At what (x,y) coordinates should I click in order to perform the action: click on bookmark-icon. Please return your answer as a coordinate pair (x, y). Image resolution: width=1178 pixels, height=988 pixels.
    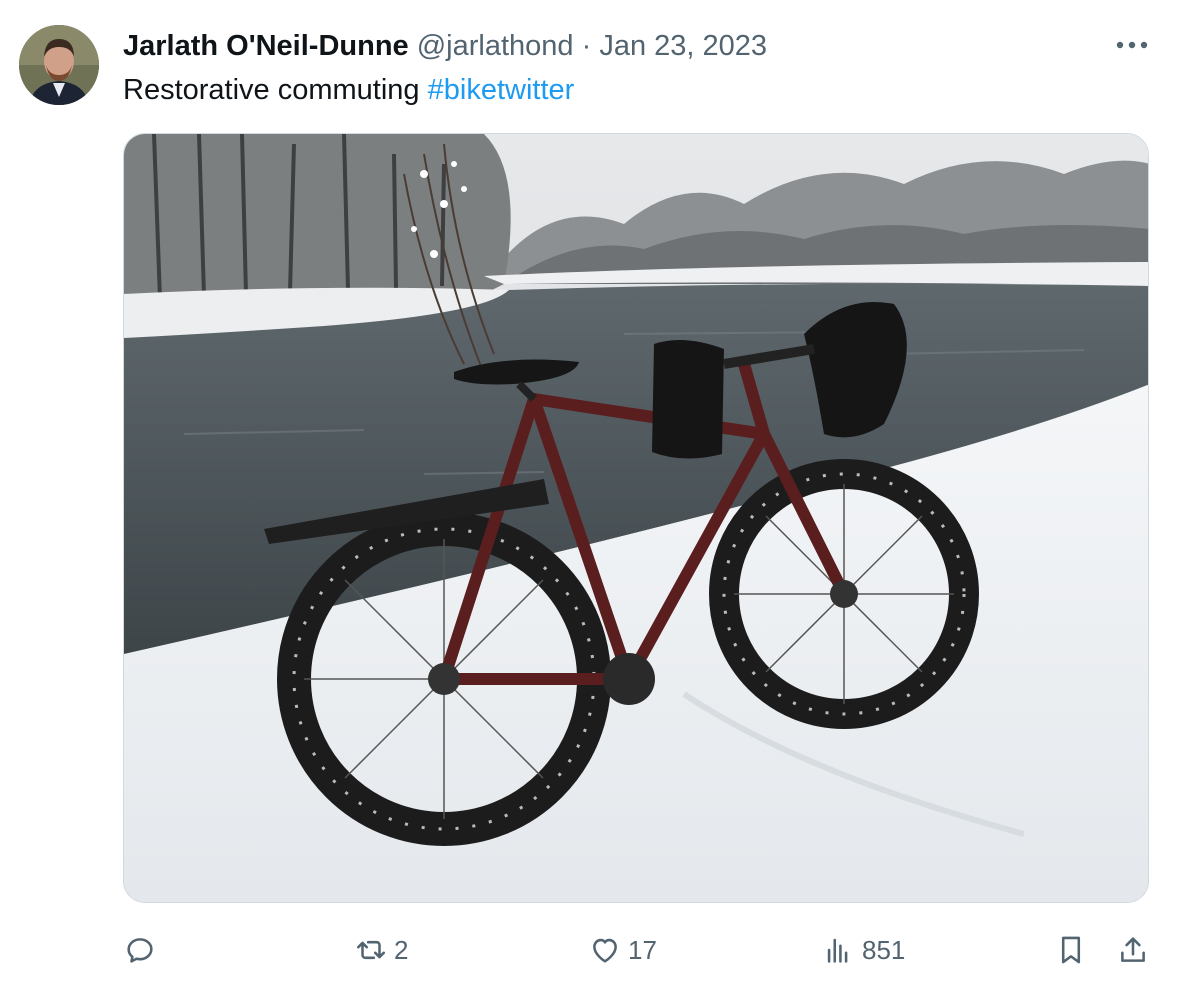
    Looking at the image, I should click on (1071, 950).